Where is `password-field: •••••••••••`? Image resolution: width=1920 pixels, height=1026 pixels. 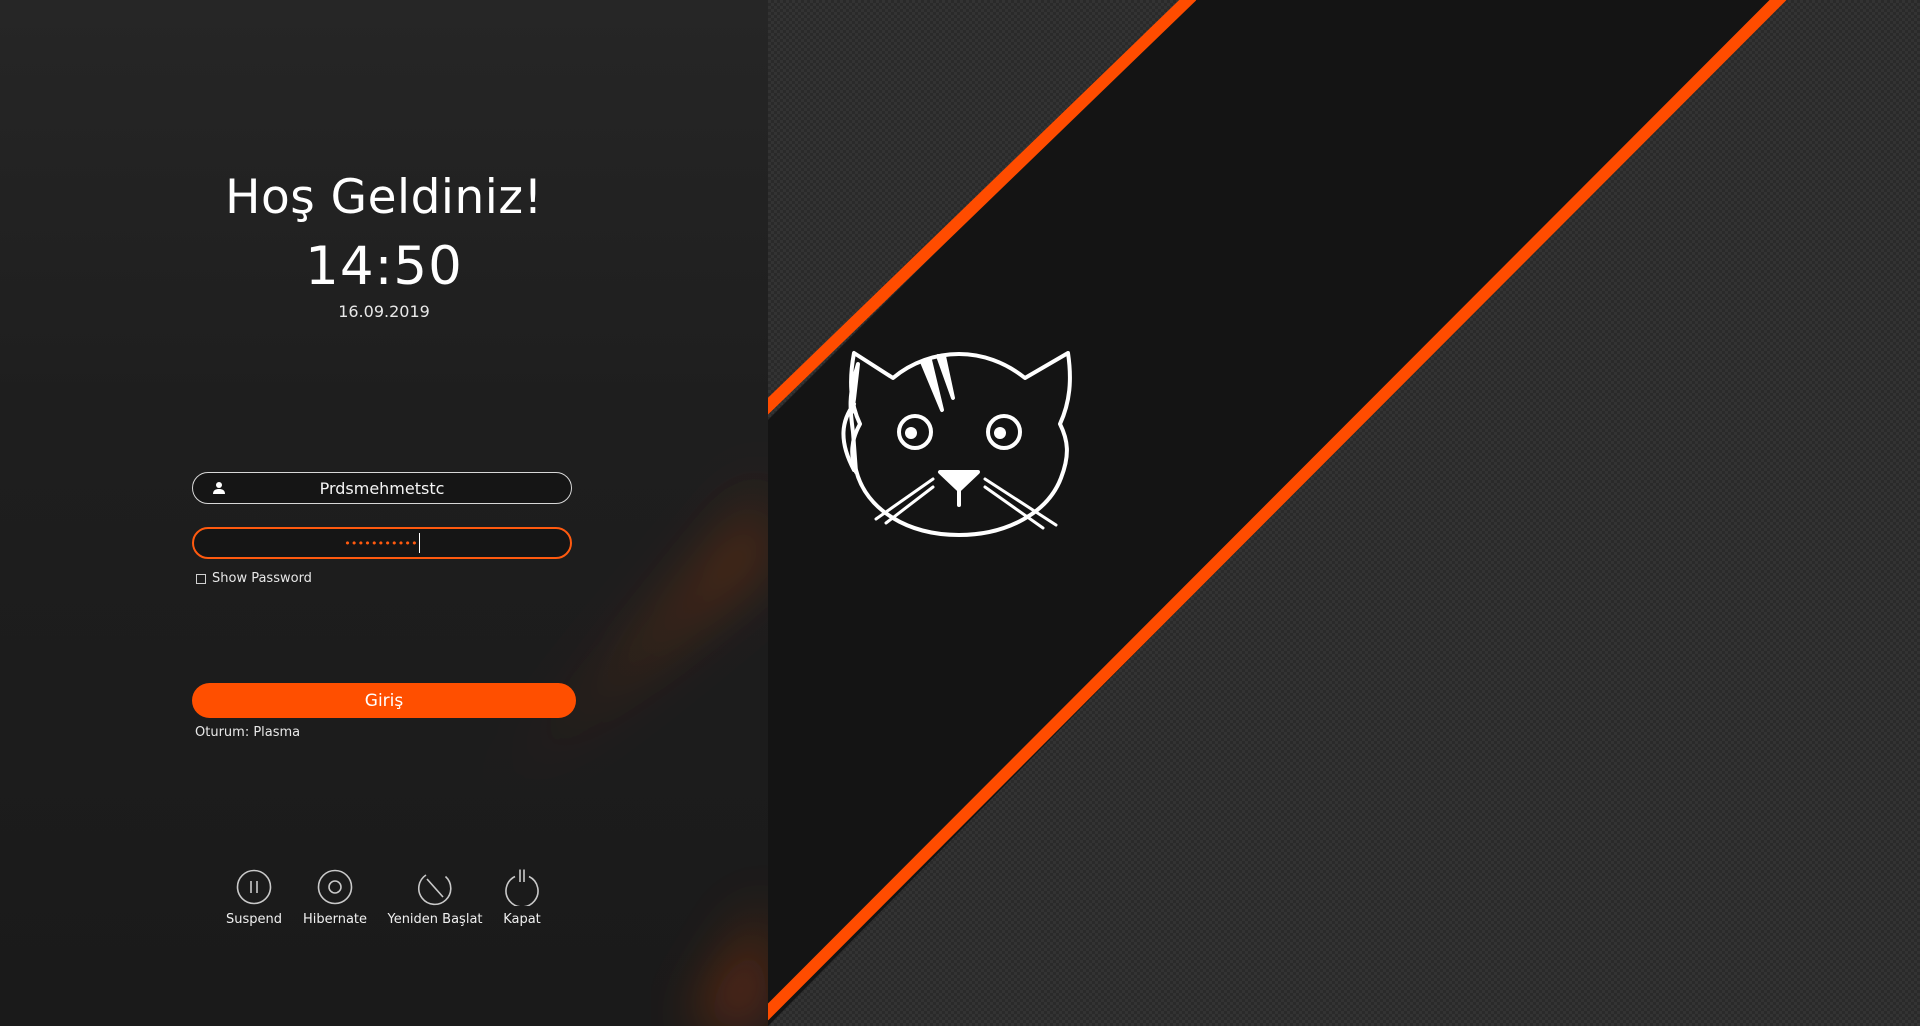 password-field: ••••••••••• is located at coordinates (382, 543).